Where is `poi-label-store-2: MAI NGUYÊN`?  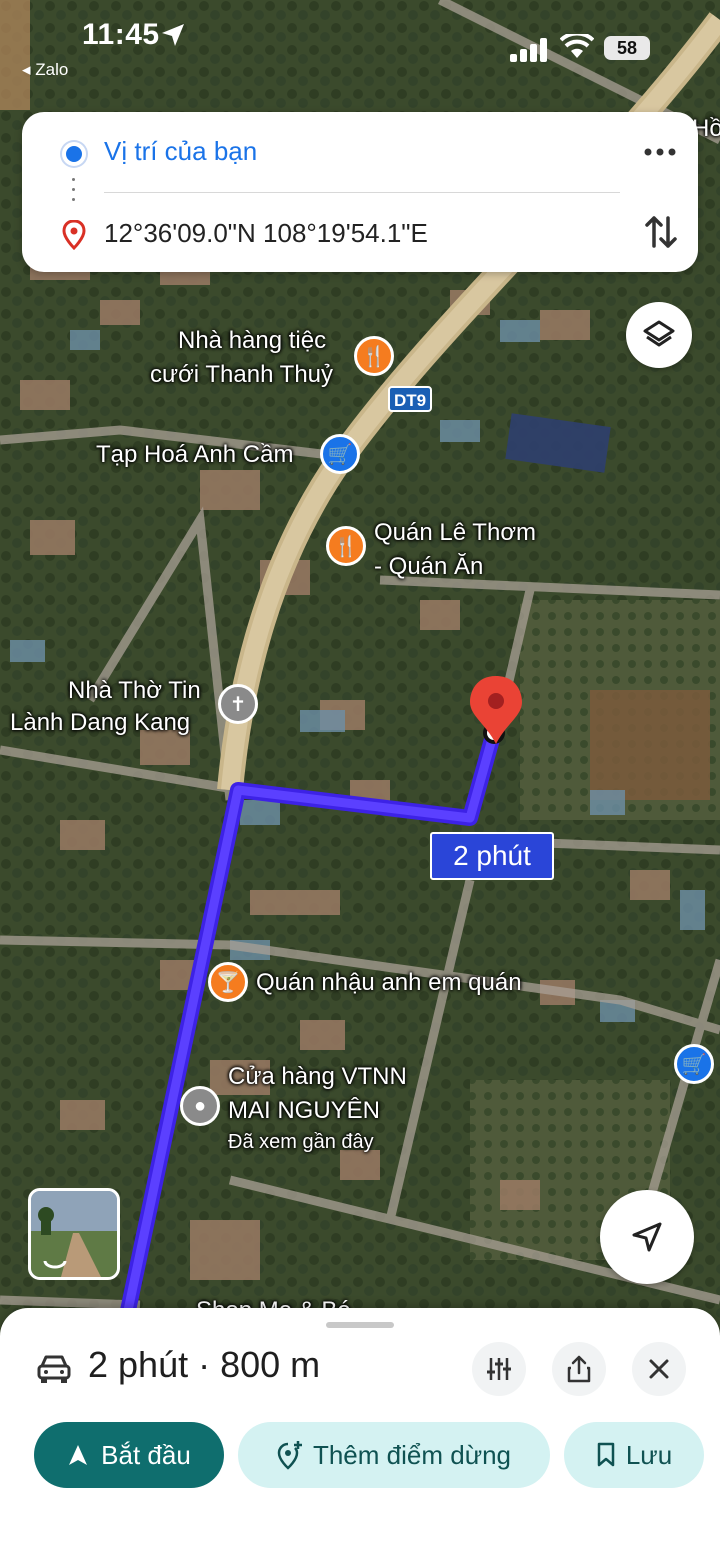
poi-label-store-2: MAI NGUYÊN is located at coordinates (304, 1111).